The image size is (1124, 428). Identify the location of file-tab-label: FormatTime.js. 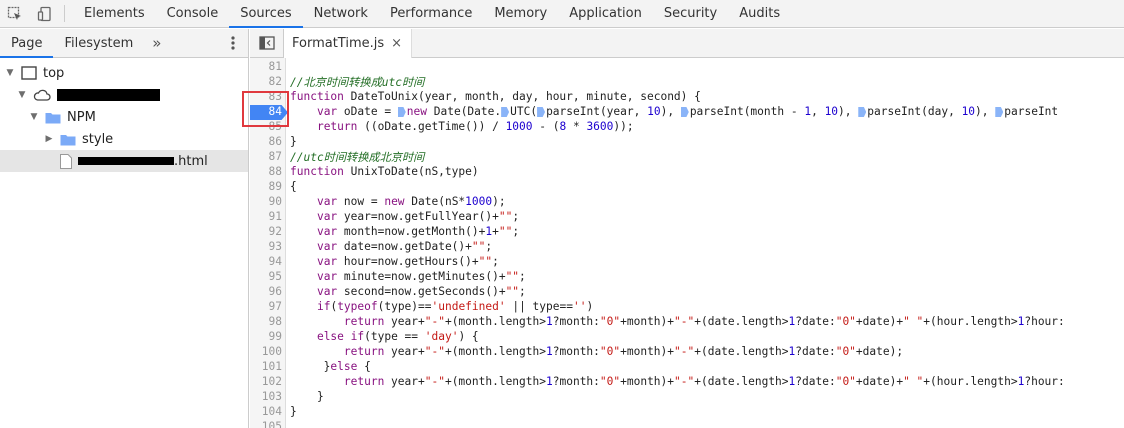
(338, 43).